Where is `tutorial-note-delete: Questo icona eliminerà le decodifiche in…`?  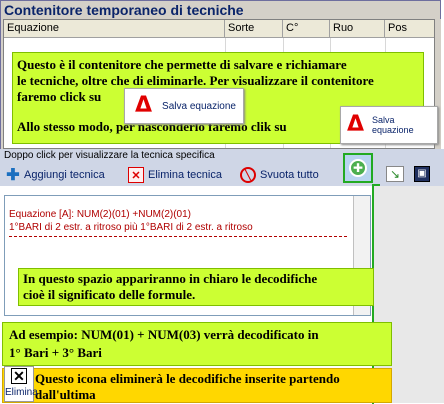 tutorial-note-delete: Questo icona eliminerà le decodifiche in… is located at coordinates (197, 385).